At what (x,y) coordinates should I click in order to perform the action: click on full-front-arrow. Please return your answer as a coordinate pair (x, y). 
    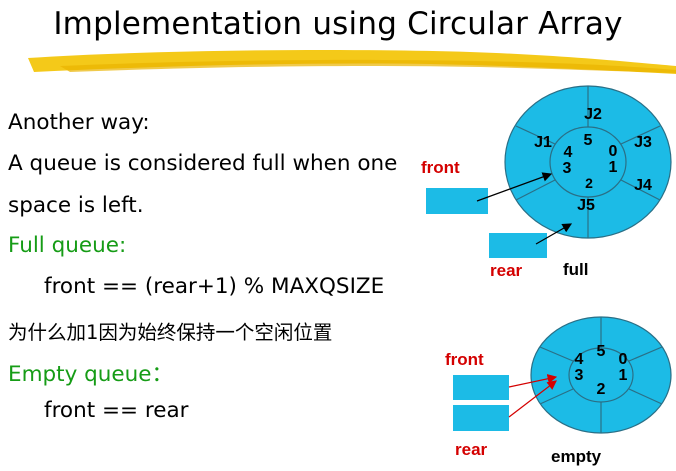
    Looking at the image, I should click on (514, 187).